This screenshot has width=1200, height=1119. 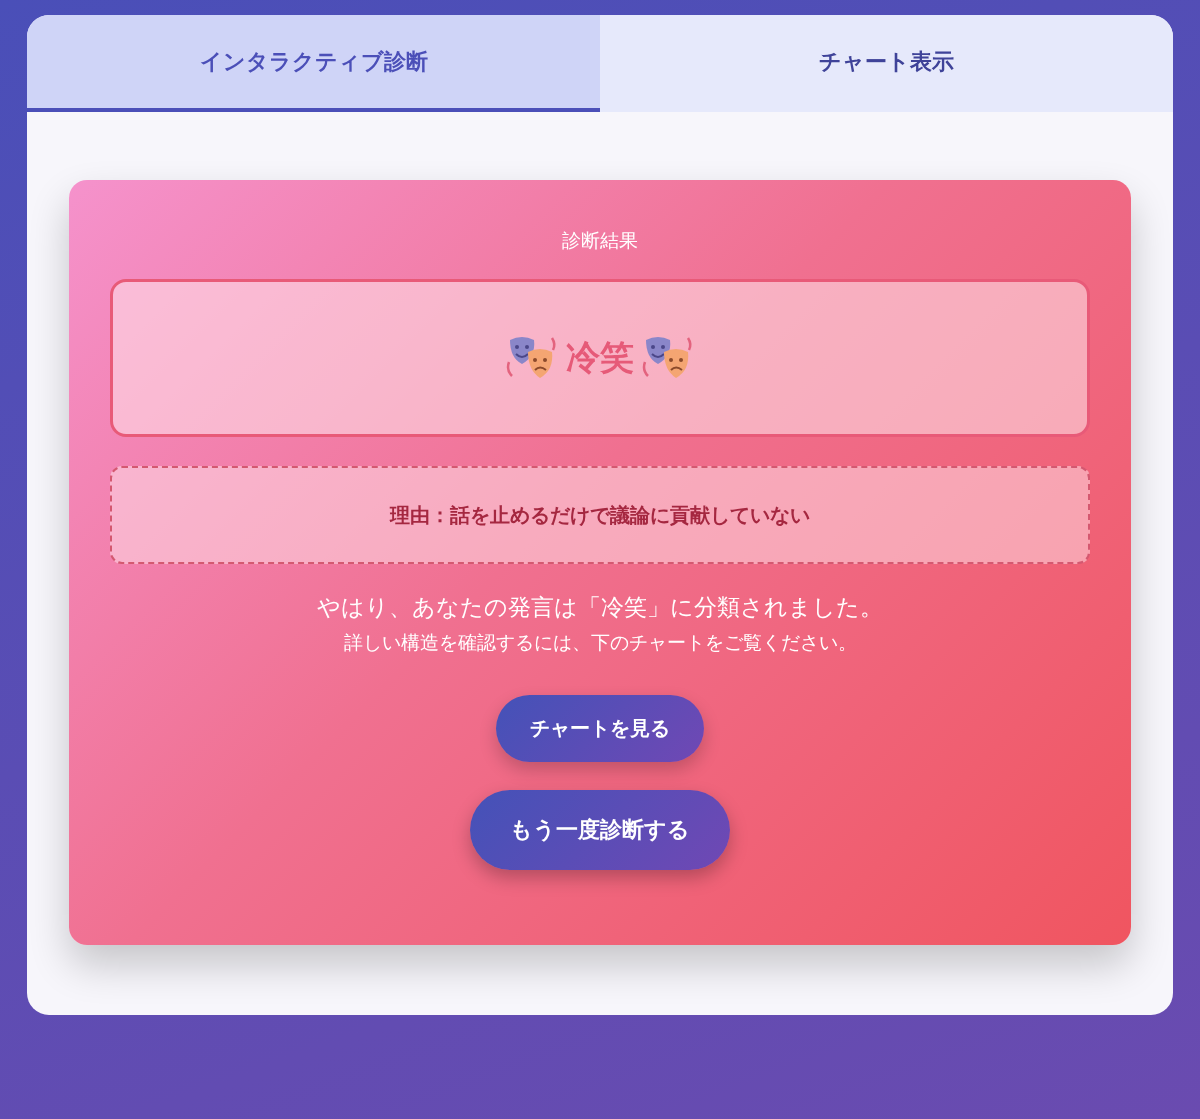 I want to click on verdict-text: 冷笑, so click(x=600, y=357).